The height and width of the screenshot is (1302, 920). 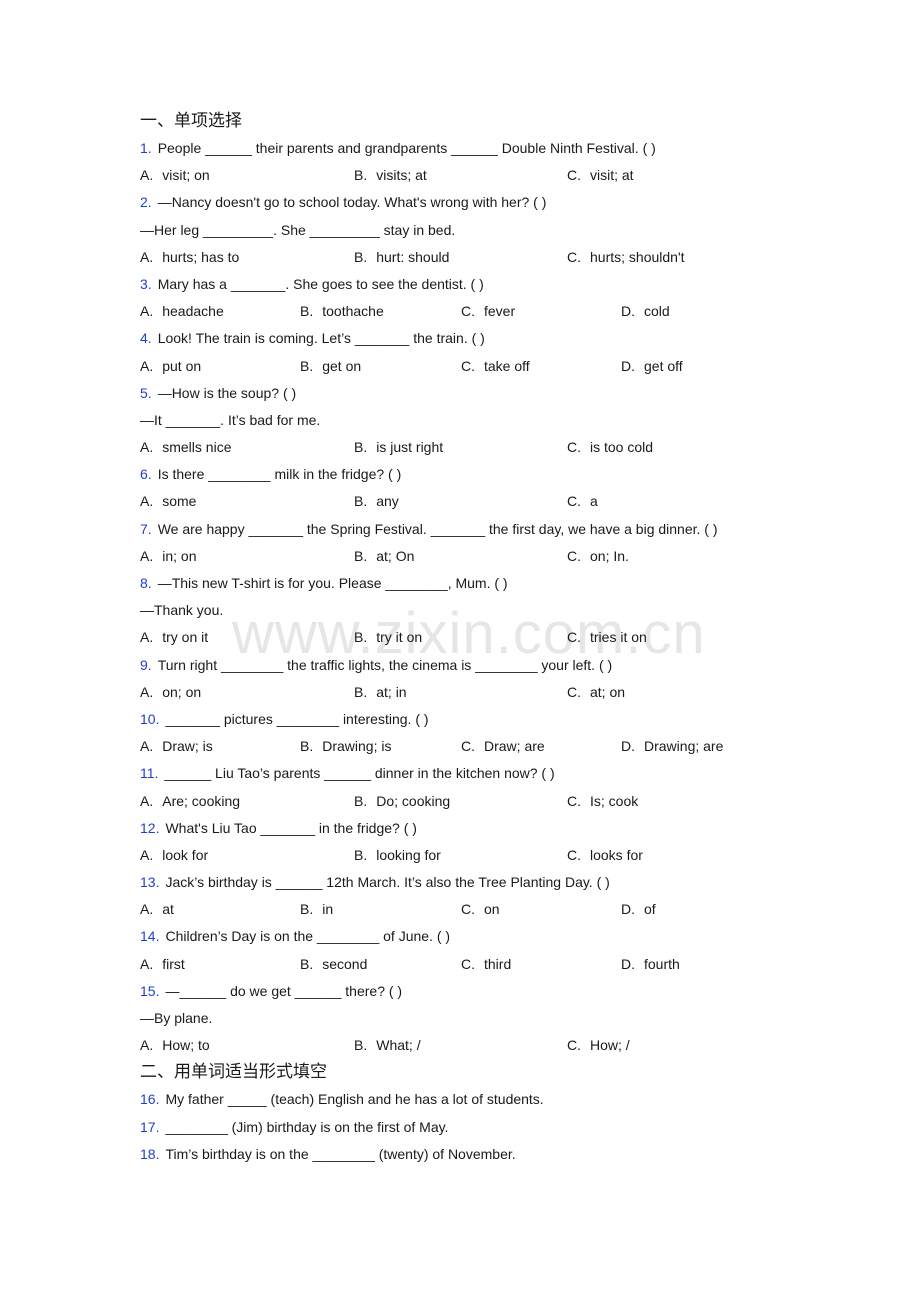 I want to click on answer-option: C. a, so click(x=582, y=501).